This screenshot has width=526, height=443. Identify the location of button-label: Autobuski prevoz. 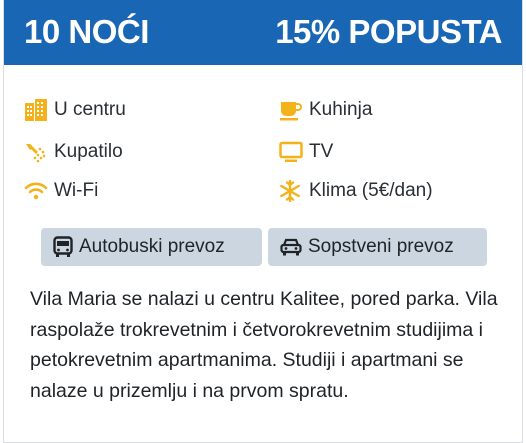
(152, 246).